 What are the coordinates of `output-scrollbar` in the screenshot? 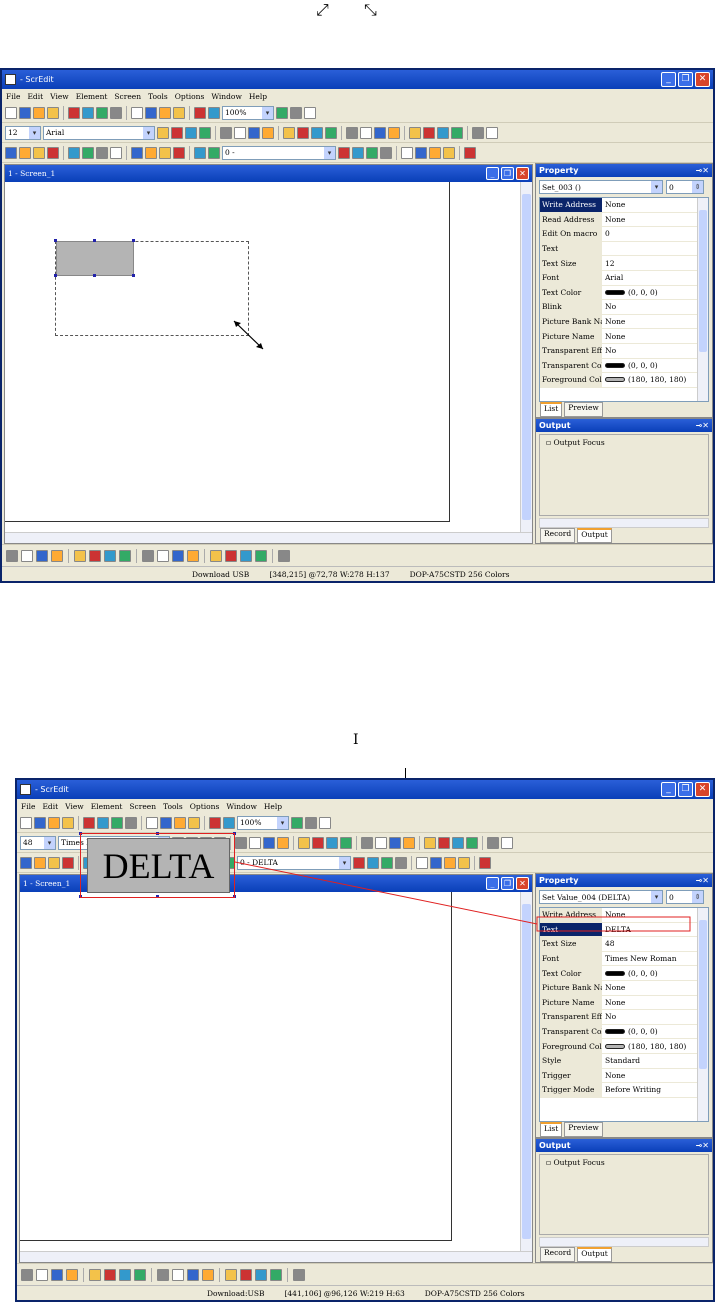 It's located at (624, 523).